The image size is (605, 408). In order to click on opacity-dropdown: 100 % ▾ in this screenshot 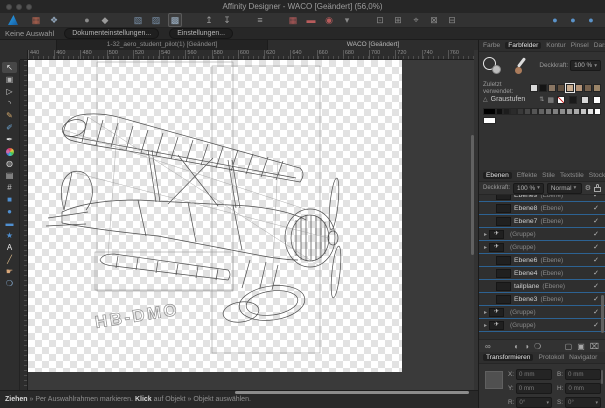, I will do `click(585, 65)`.